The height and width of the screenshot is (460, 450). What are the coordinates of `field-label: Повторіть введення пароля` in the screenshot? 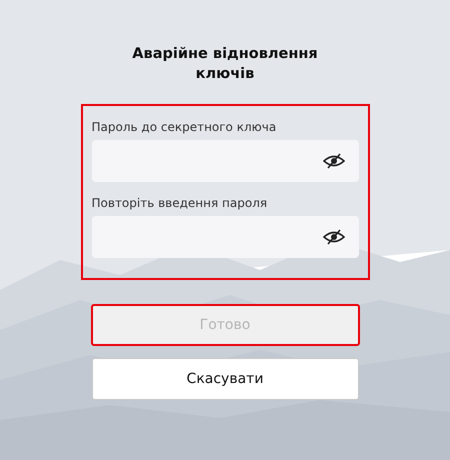 It's located at (180, 203).